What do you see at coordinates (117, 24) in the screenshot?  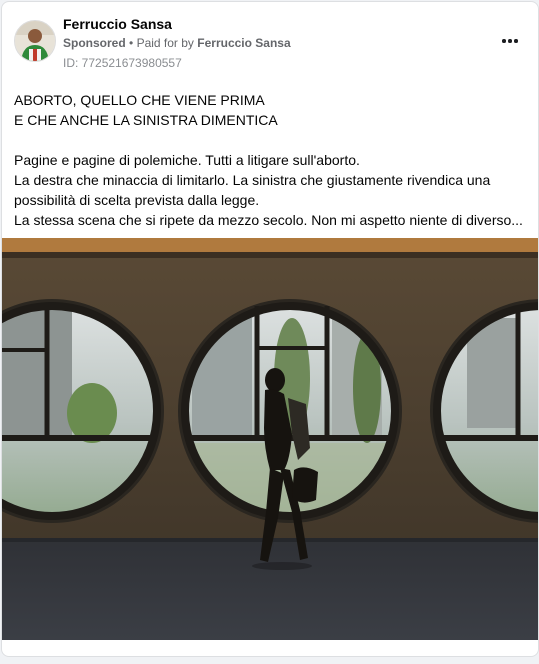 I see `author-name: Ferruccio Sansa` at bounding box center [117, 24].